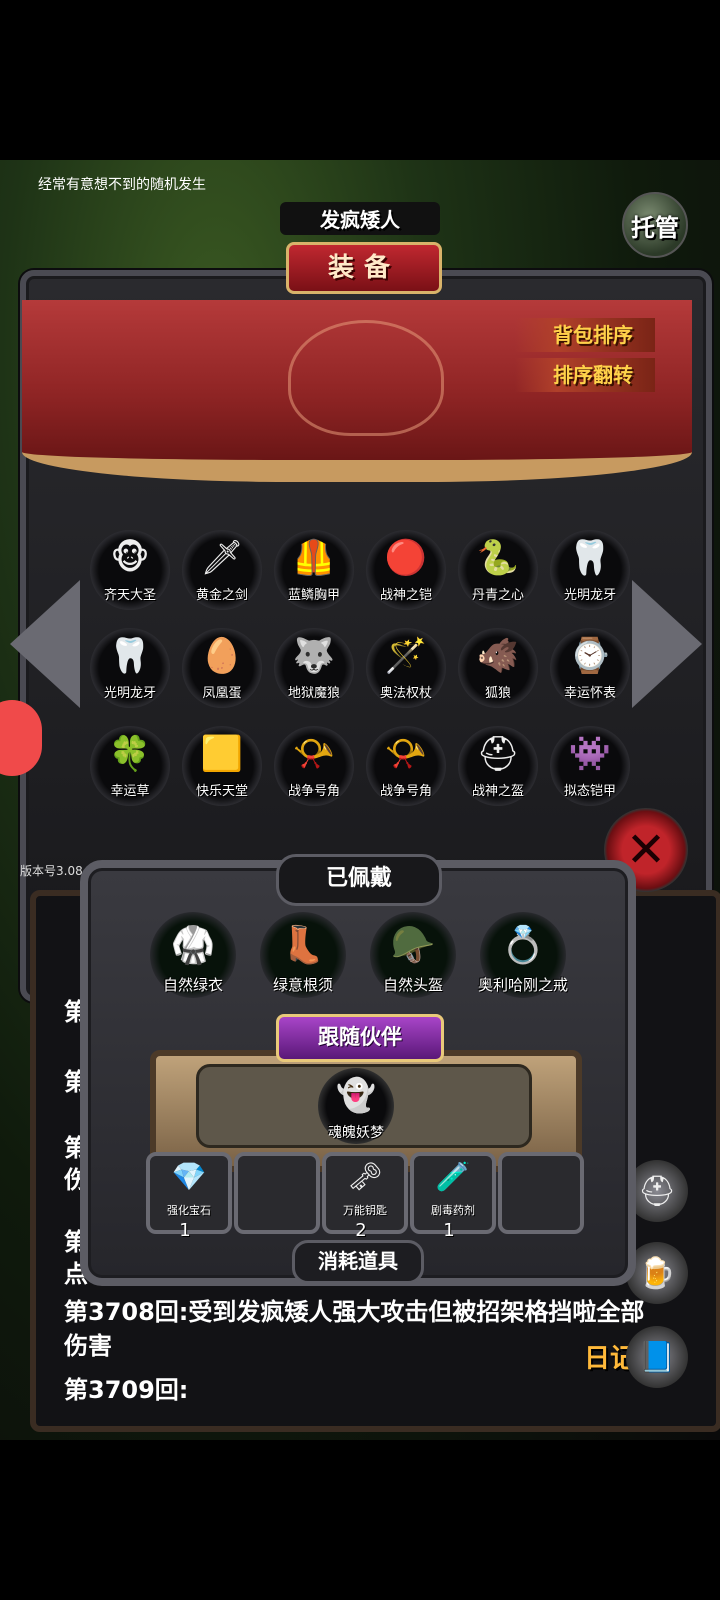 The width and height of the screenshot is (720, 1600). I want to click on green-robe-icon: 🥋, so click(193, 945).